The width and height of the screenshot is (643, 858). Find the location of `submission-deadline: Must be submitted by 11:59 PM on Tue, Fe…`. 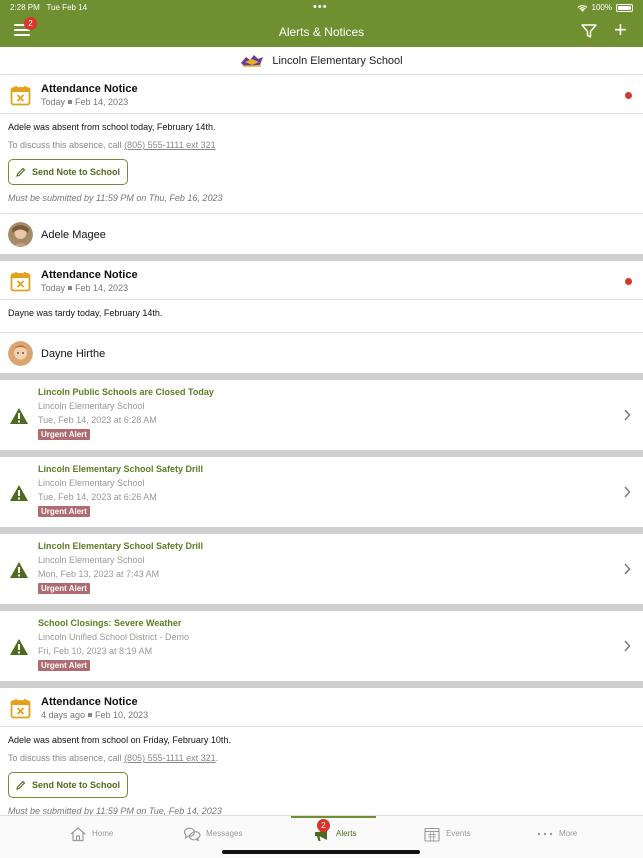

submission-deadline: Must be submitted by 11:59 PM on Tue, Fe… is located at coordinates (115, 810).